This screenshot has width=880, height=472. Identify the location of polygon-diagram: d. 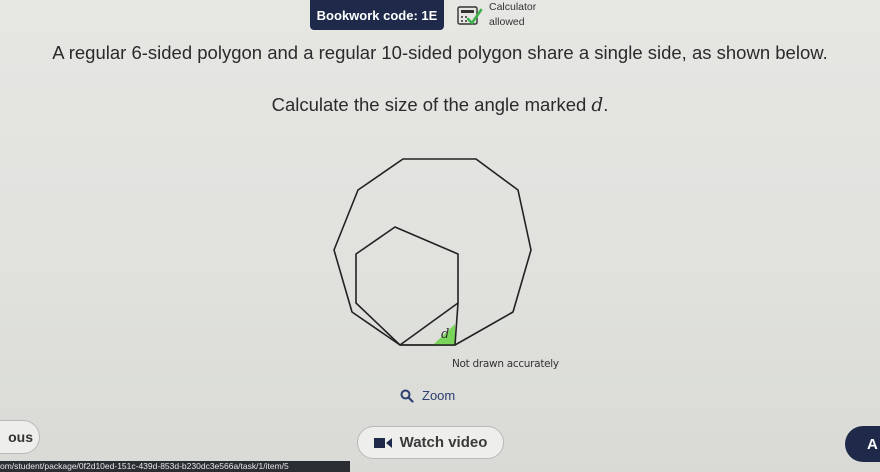
(432, 252).